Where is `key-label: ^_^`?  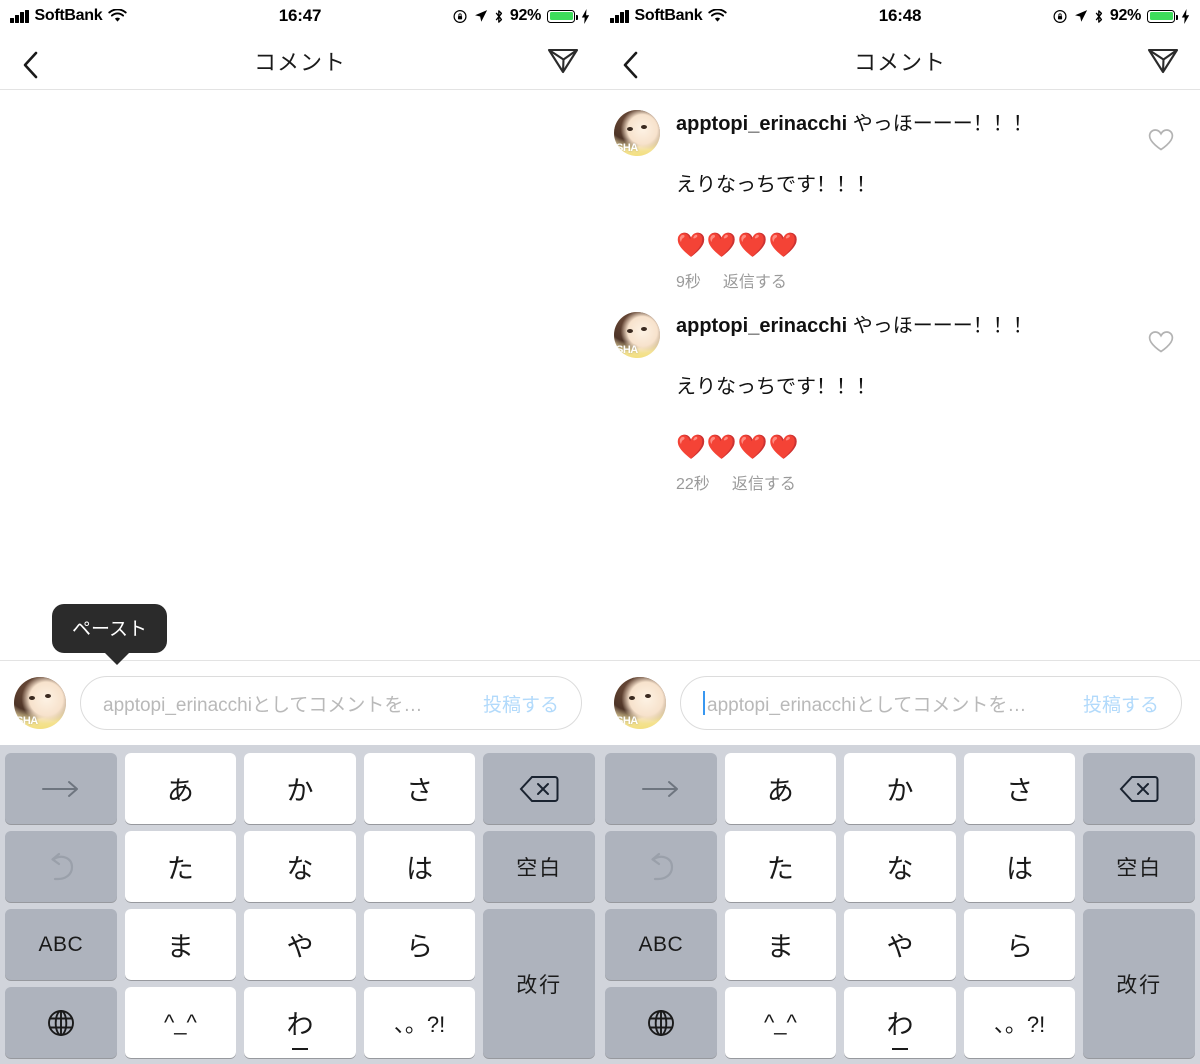 key-label: ^_^ is located at coordinates (180, 1022).